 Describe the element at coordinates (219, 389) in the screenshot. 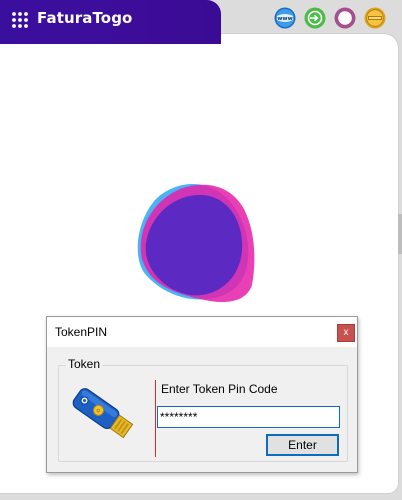

I see `pin-prompt-label: Enter Token Pin Code` at that location.